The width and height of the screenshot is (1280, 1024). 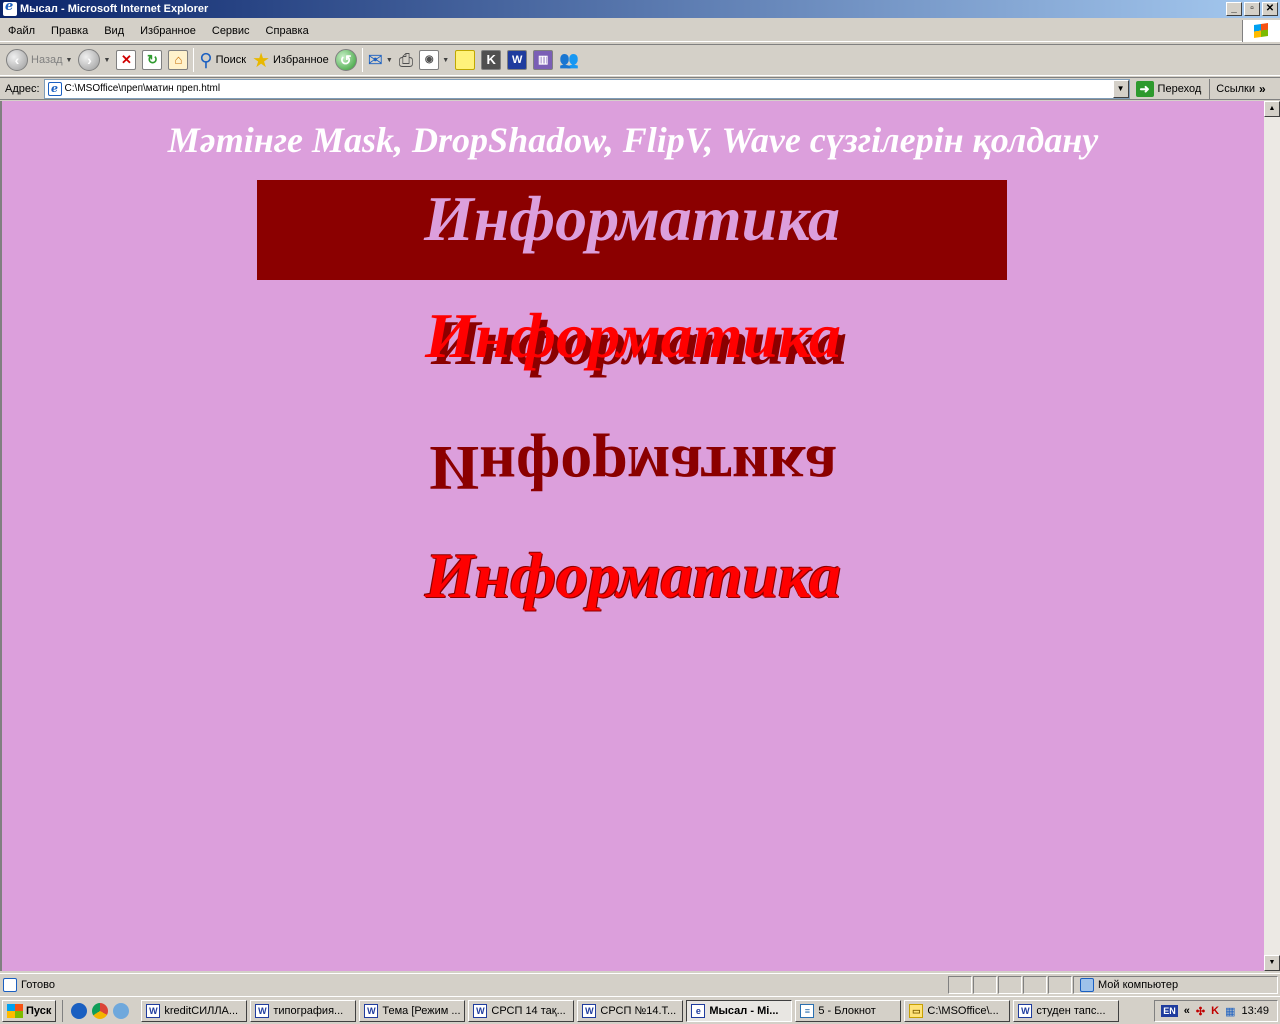 I want to click on refresh-button: ↻, so click(x=152, y=60).